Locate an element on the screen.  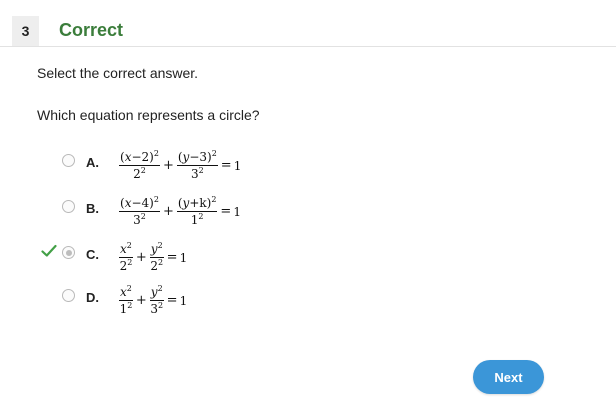
fraction: y2 22 is located at coordinates (156, 257).